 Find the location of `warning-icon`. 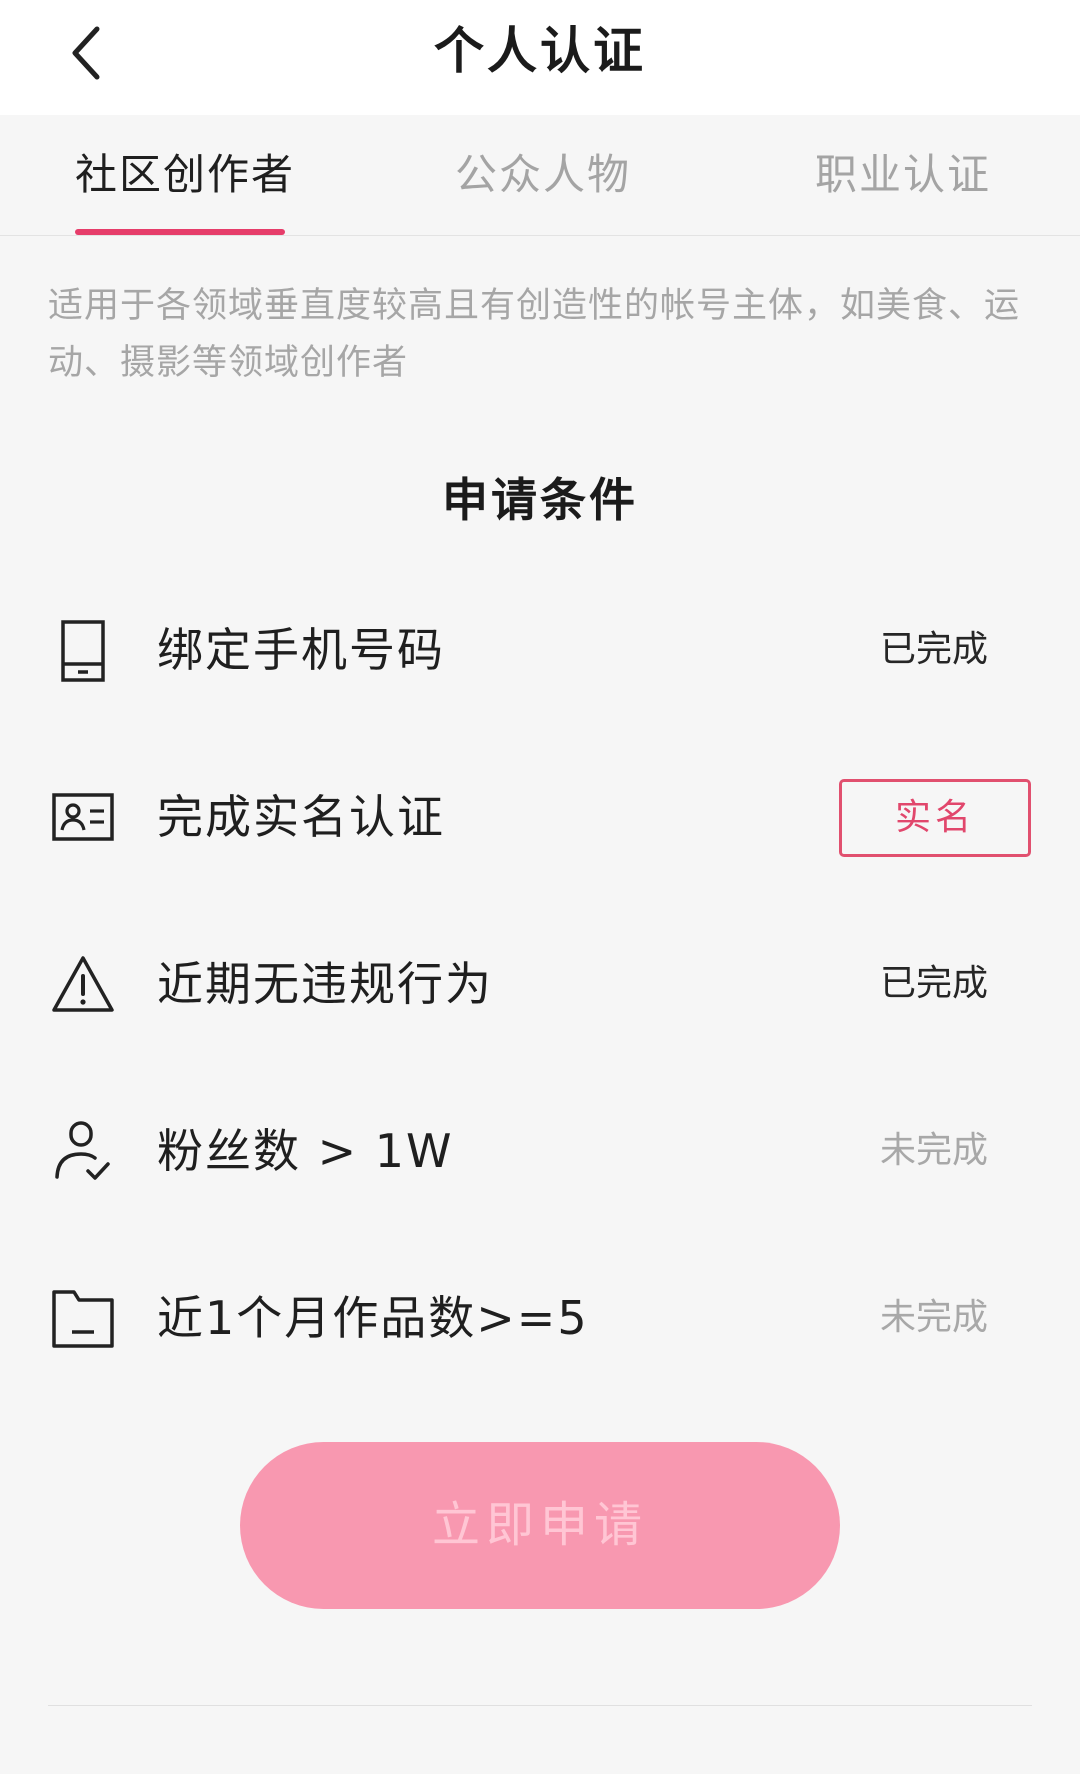

warning-icon is located at coordinates (83, 985).